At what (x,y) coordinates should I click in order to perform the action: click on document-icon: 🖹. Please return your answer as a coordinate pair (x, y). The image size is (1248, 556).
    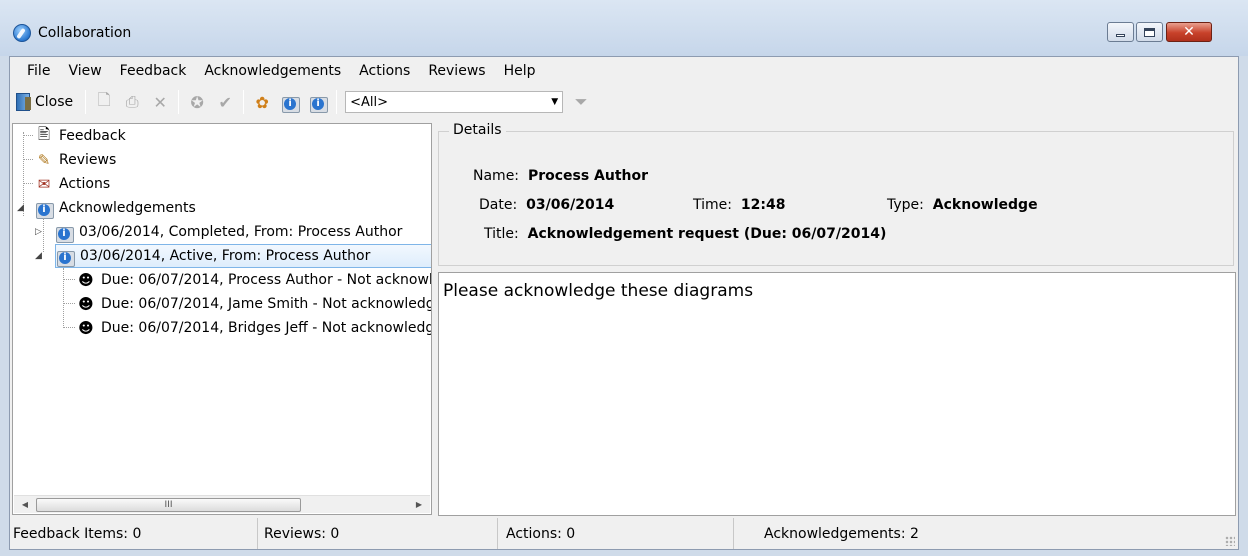
    Looking at the image, I should click on (44, 133).